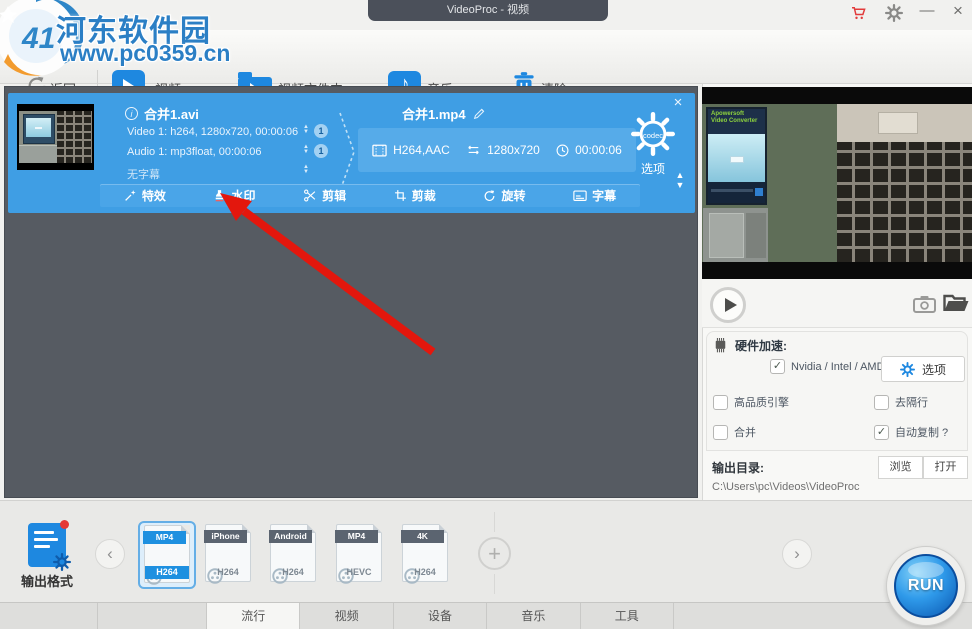 Image resolution: width=972 pixels, height=629 pixels. Describe the element at coordinates (167, 555) in the screenshot. I see `preset-mp4-h264: MP4 H264` at that location.